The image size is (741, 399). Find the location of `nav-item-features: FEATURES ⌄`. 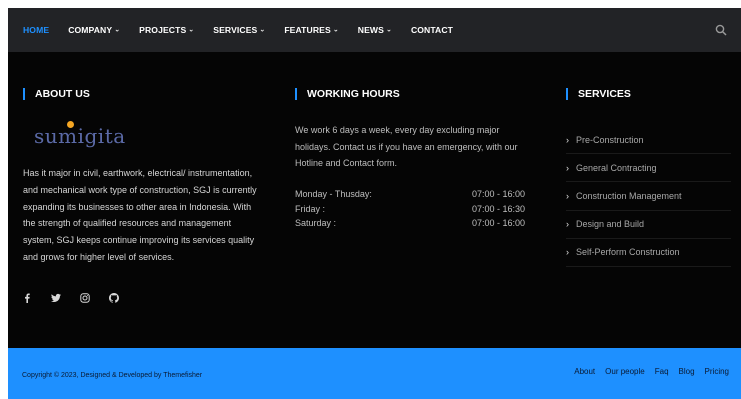

nav-item-features: FEATURES ⌄ is located at coordinates (311, 30).